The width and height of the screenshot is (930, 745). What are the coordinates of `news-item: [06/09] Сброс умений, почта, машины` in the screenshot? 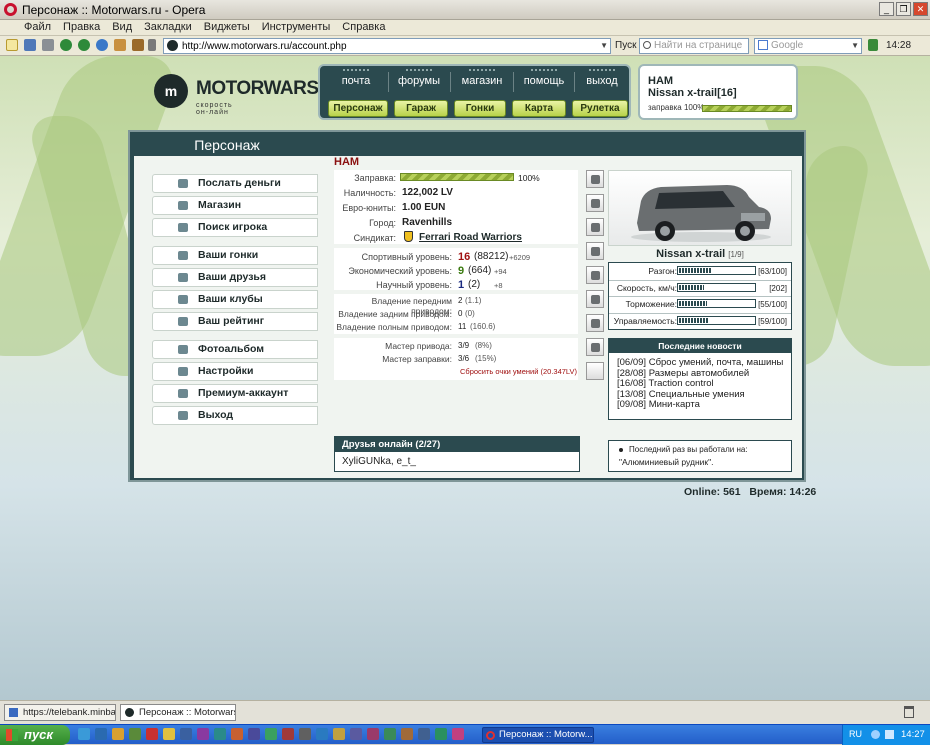 It's located at (700, 362).